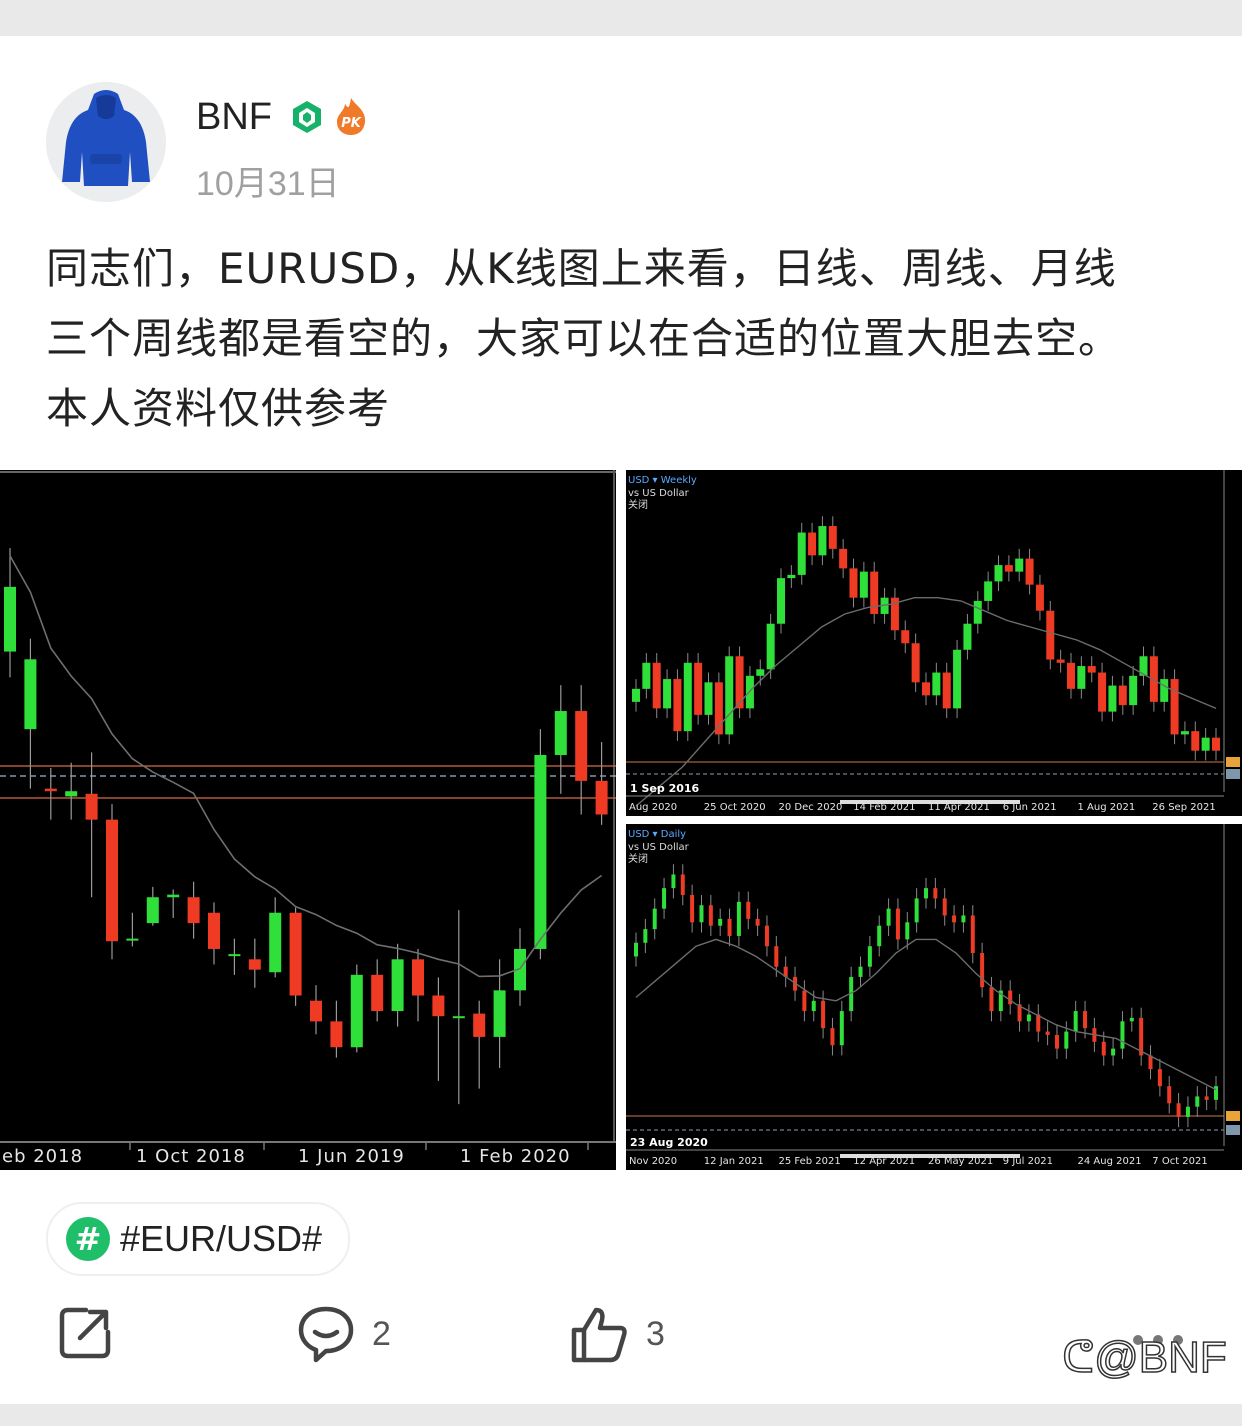 The width and height of the screenshot is (1242, 1426). What do you see at coordinates (810, 1161) in the screenshot?
I see `x-tick-label: 25 Feb 2021` at bounding box center [810, 1161].